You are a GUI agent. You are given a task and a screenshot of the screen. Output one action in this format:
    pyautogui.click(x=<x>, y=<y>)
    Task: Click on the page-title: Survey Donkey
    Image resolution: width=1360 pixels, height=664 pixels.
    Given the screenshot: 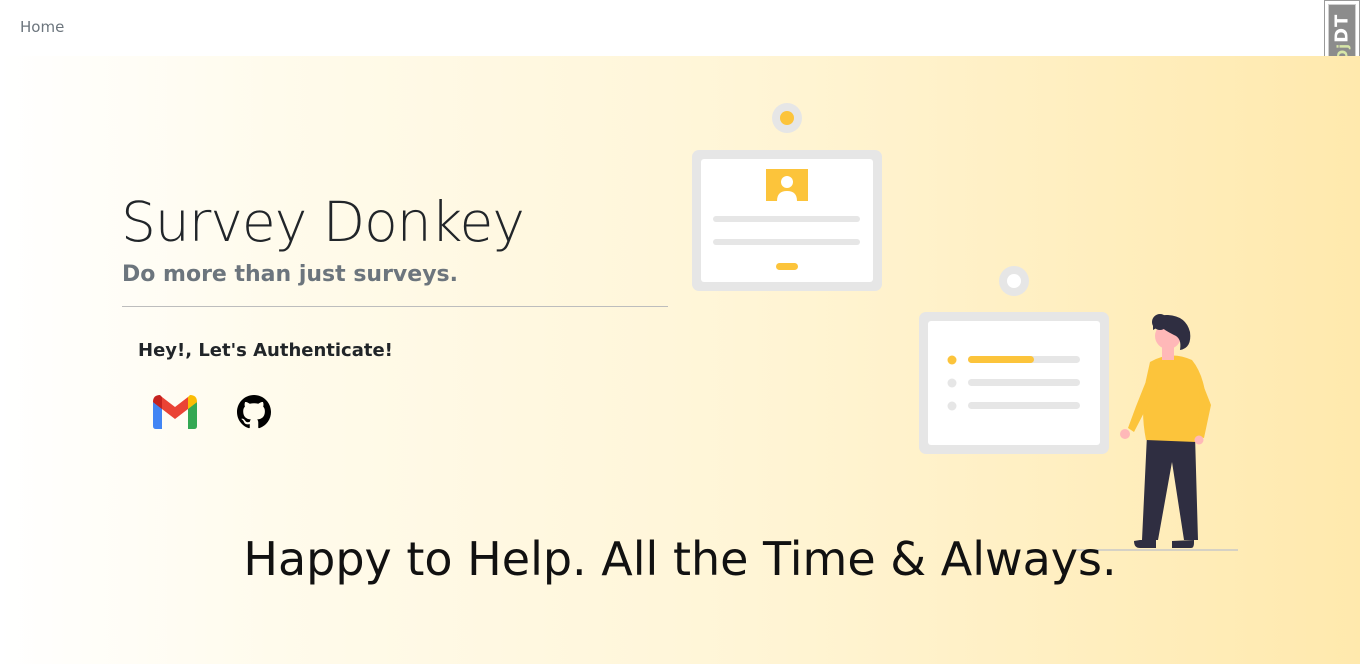 What is the action you would take?
    pyautogui.click(x=323, y=222)
    